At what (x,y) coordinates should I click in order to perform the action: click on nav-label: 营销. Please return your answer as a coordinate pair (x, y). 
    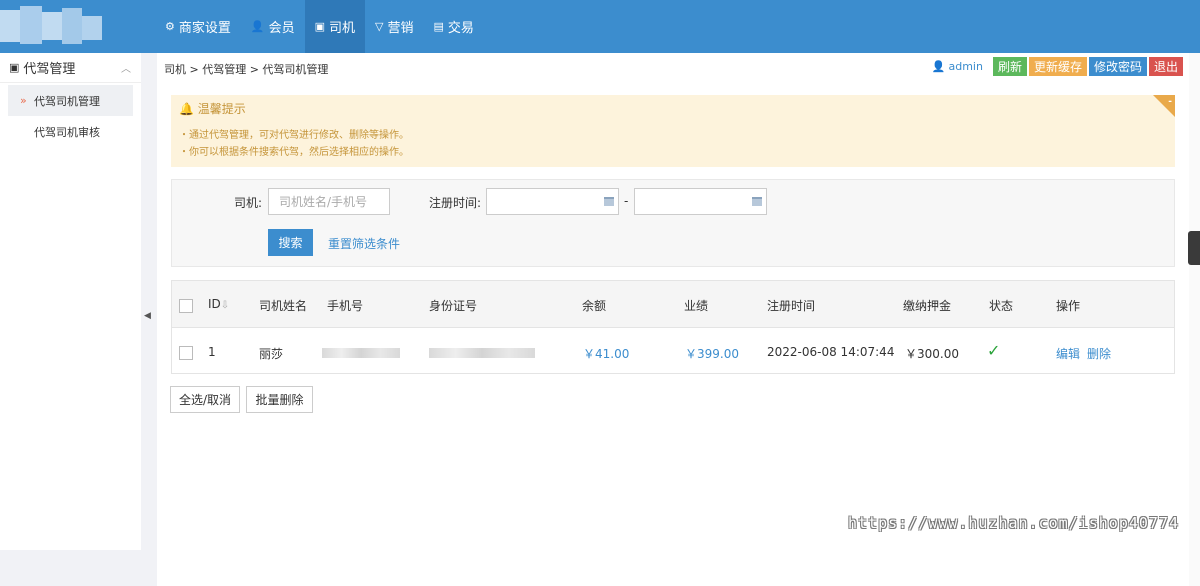
    Looking at the image, I should click on (400, 28).